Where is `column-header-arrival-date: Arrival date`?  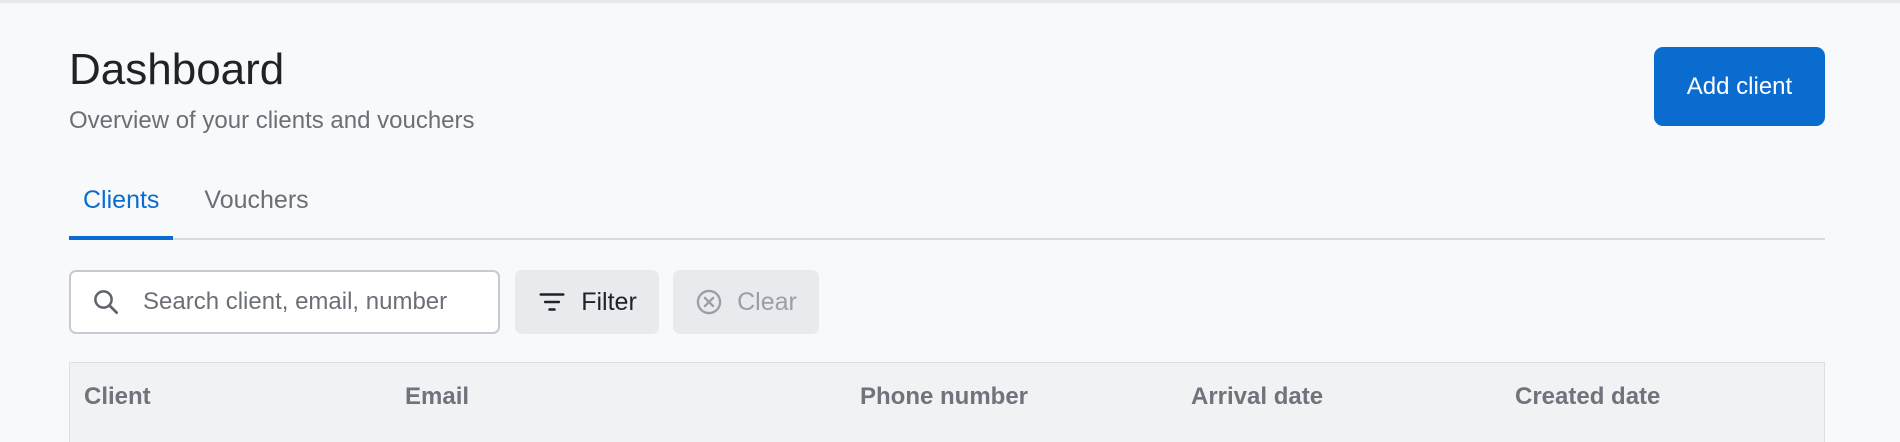
column-header-arrival-date: Arrival date is located at coordinates (1257, 397).